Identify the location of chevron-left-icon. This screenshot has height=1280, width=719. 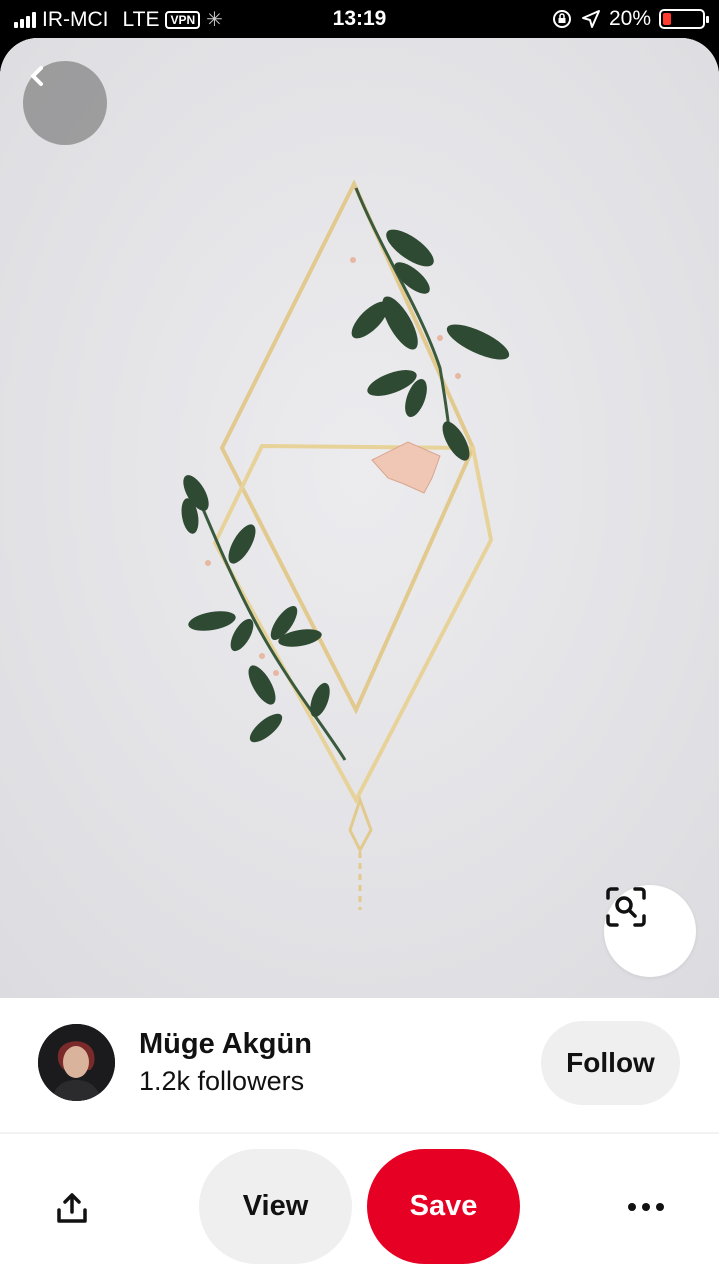
(37, 76).